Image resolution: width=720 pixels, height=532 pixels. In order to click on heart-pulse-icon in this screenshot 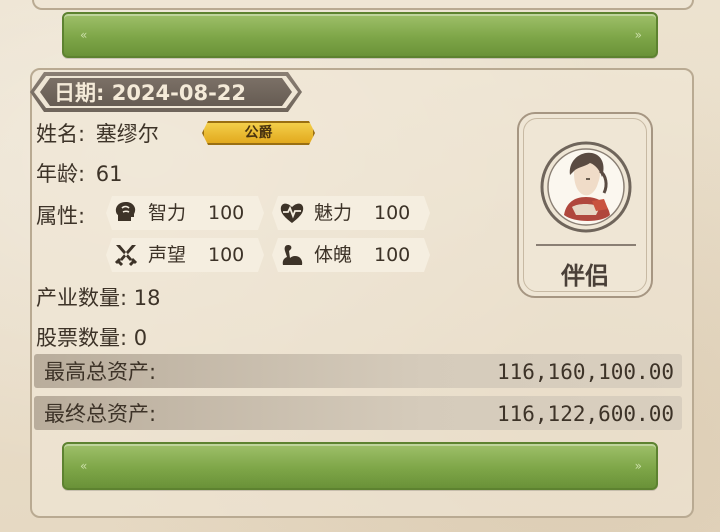, I will do `click(292, 213)`.